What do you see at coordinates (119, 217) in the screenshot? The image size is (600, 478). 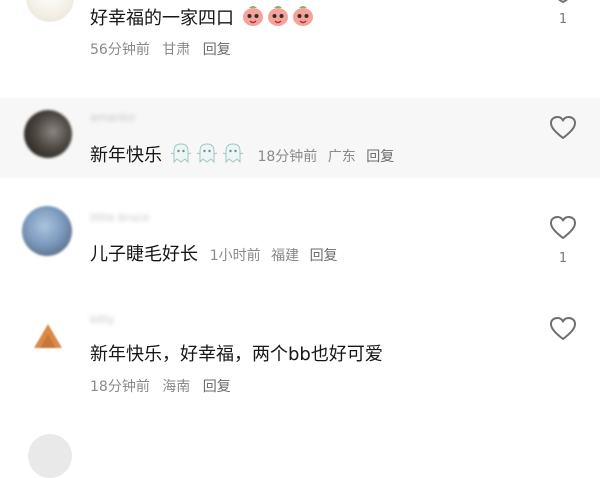 I see `username: little bruce` at bounding box center [119, 217].